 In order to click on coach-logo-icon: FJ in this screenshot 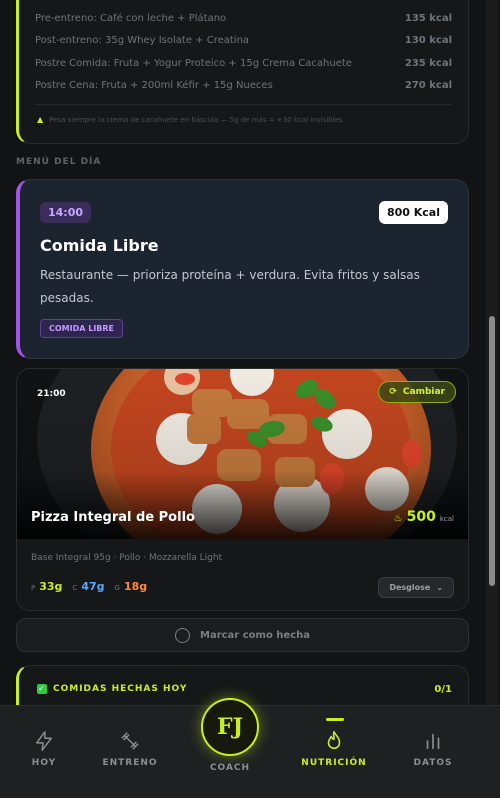, I will do `click(230, 727)`.